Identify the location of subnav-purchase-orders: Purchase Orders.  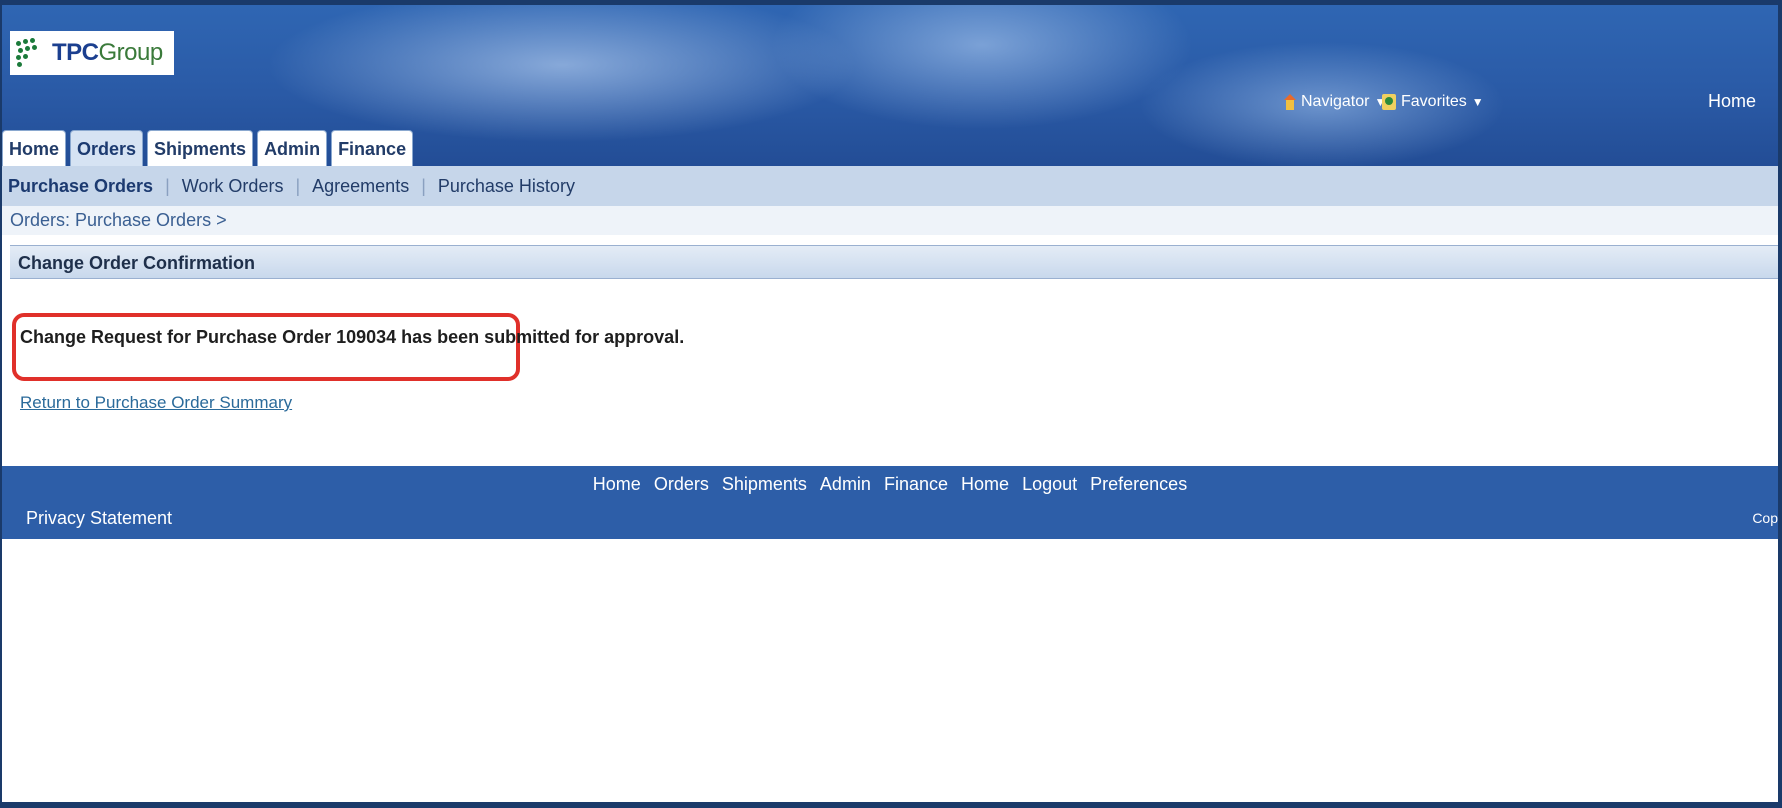
(80, 186).